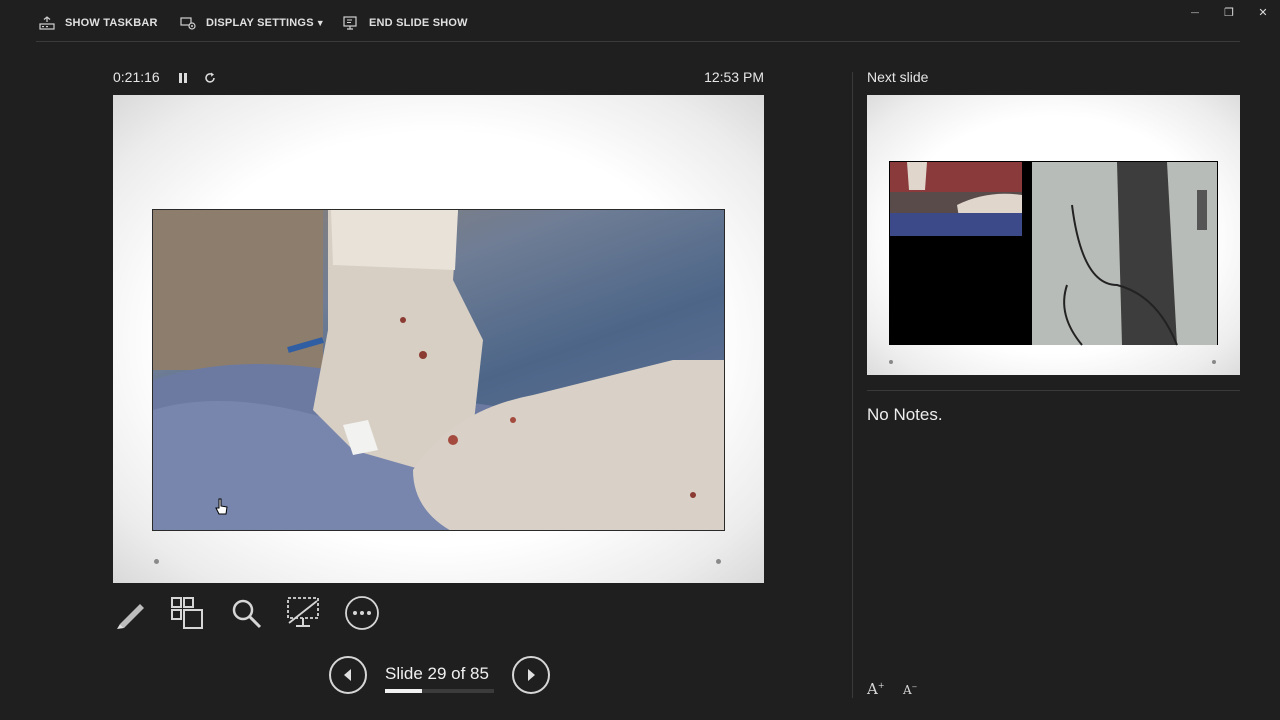  What do you see at coordinates (188, 23) in the screenshot?
I see `display-settings-icon` at bounding box center [188, 23].